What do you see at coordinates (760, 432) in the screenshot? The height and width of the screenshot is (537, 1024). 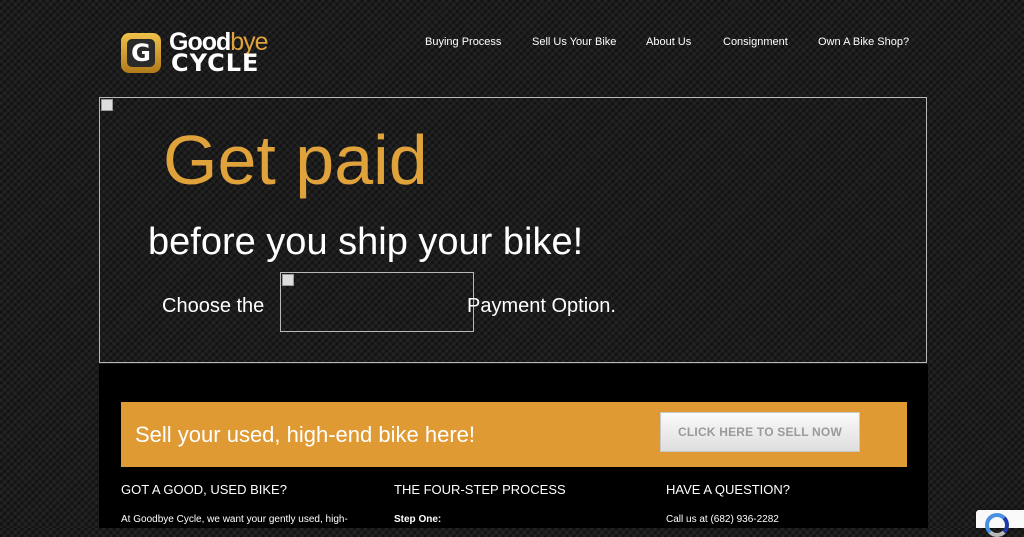 I see `click-here-to-sell-button: CLICK HERE TO SELL NOW` at bounding box center [760, 432].